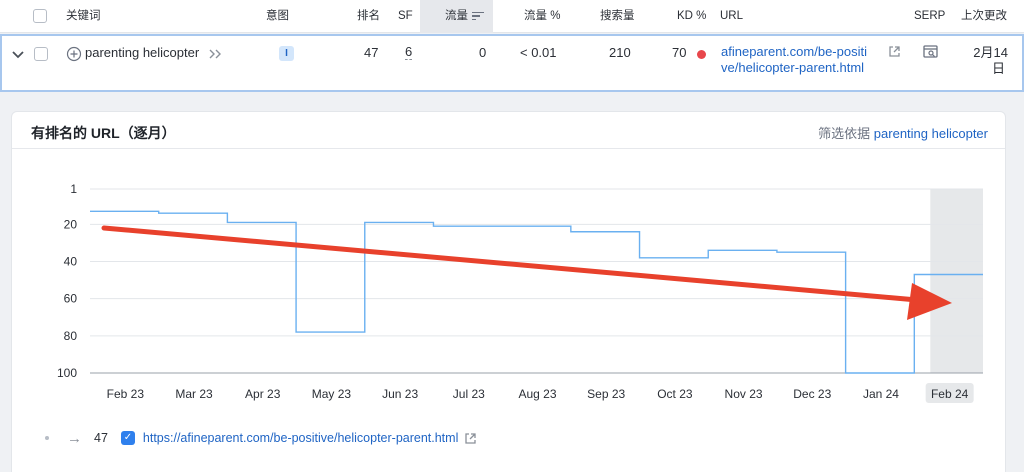 The width and height of the screenshot is (1024, 472). What do you see at coordinates (405, 16) in the screenshot?
I see `col-sf: SF` at bounding box center [405, 16].